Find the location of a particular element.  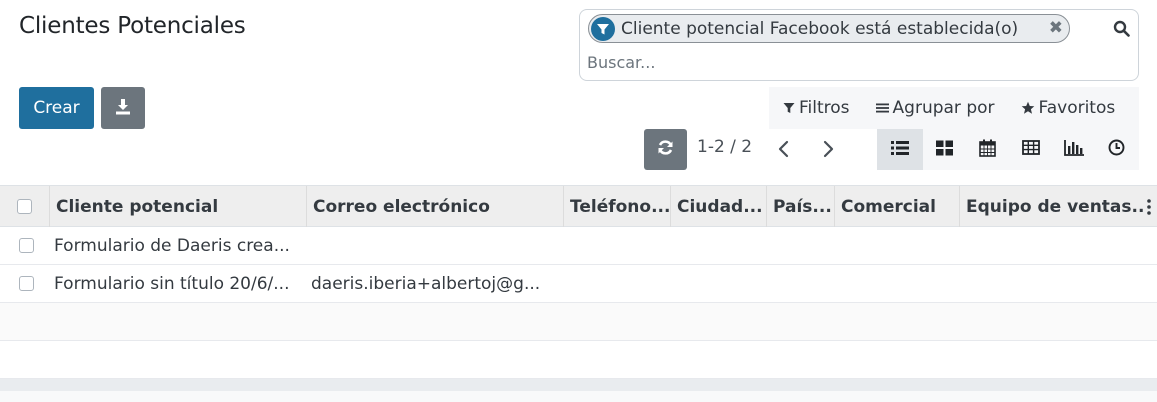

graph-view-icon is located at coordinates (1073, 149).